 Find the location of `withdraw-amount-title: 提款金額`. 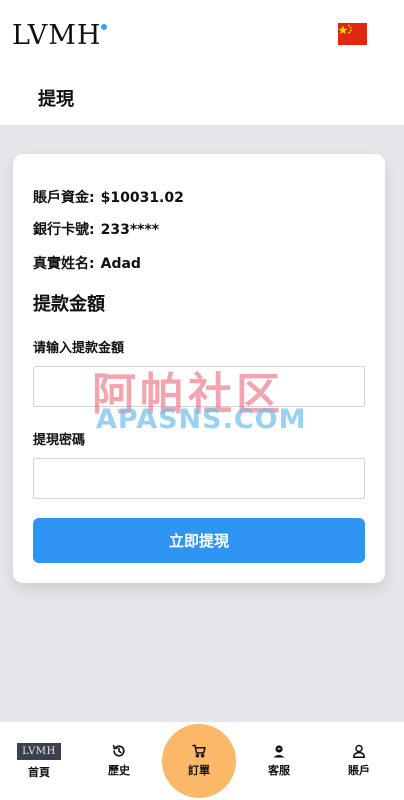

withdraw-amount-title: 提款金額 is located at coordinates (69, 304).